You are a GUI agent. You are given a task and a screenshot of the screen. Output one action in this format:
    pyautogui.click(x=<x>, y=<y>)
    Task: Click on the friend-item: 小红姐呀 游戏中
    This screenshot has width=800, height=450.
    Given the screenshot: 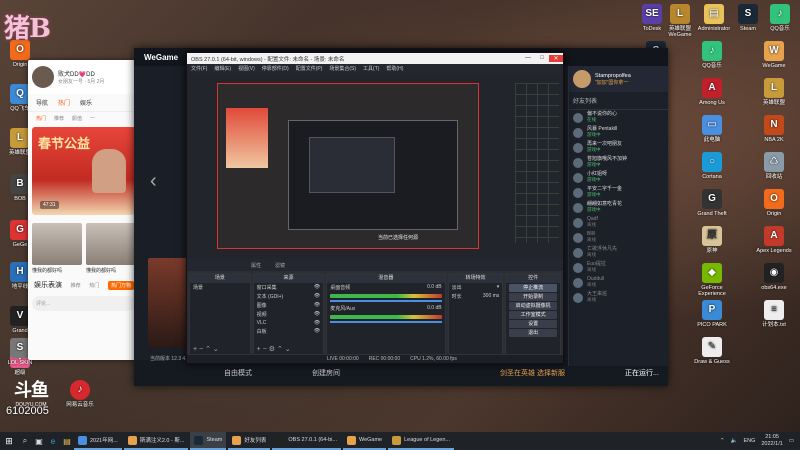 What is the action you would take?
    pyautogui.click(x=618, y=177)
    